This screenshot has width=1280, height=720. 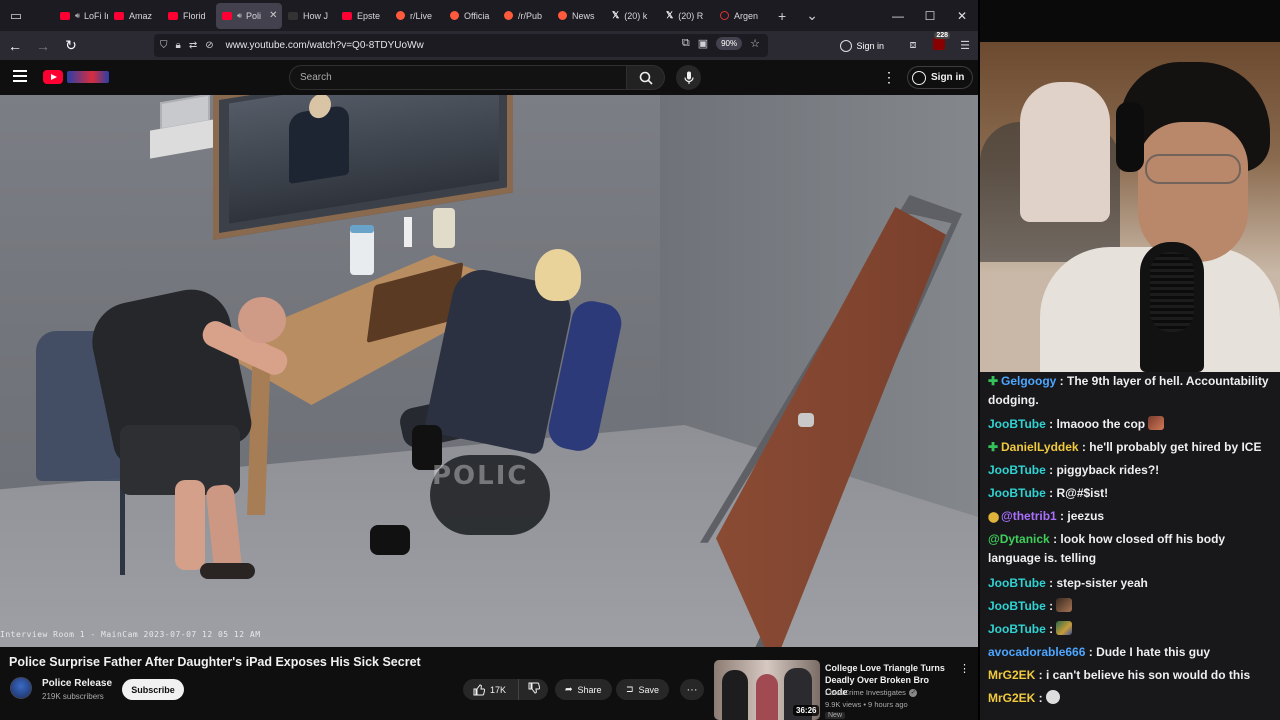 I want to click on guide-menu-icon, so click(x=20, y=77).